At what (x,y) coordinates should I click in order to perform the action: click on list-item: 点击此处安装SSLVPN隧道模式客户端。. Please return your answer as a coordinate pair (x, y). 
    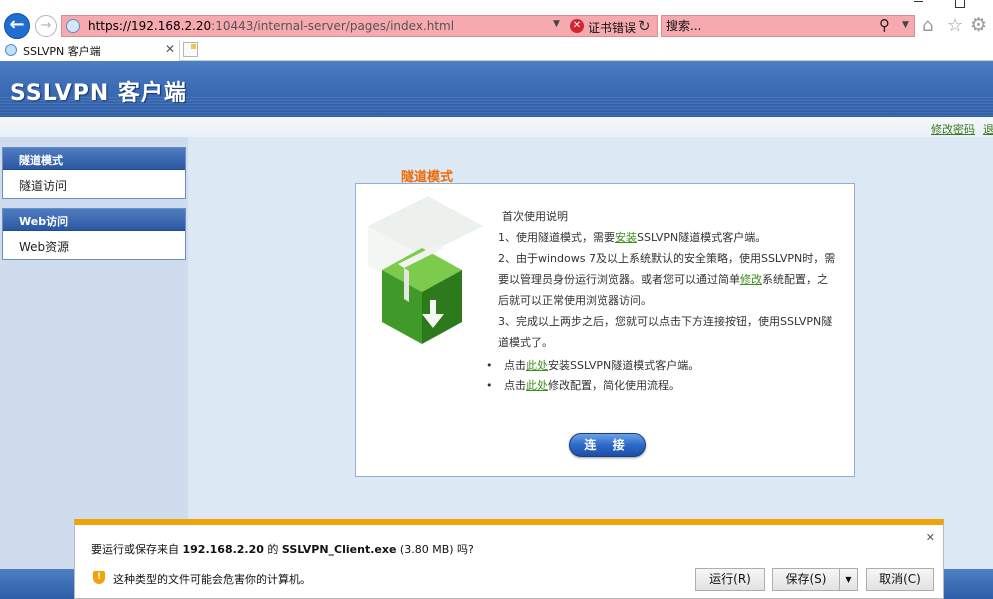
    Looking at the image, I should click on (591, 366).